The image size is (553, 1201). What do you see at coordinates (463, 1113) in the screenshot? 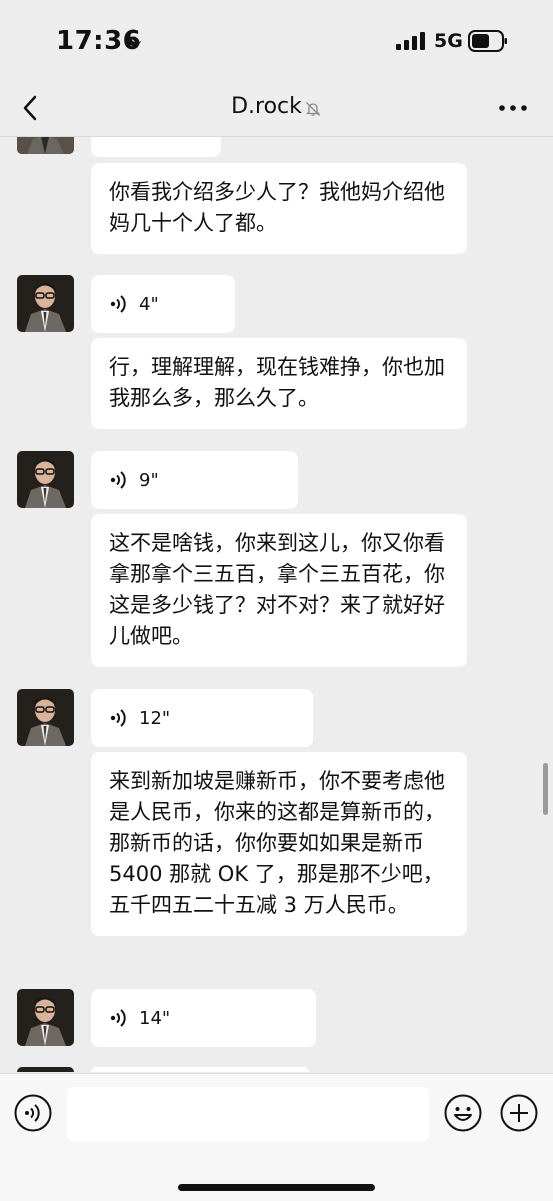
I see `emoji-icon` at bounding box center [463, 1113].